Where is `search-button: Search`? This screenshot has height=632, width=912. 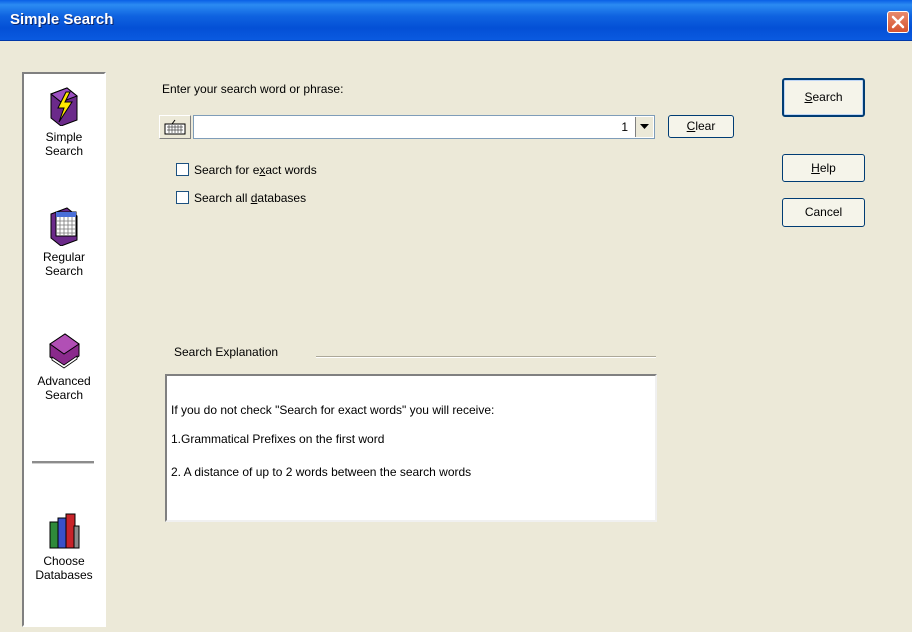
search-button: Search is located at coordinates (823, 97).